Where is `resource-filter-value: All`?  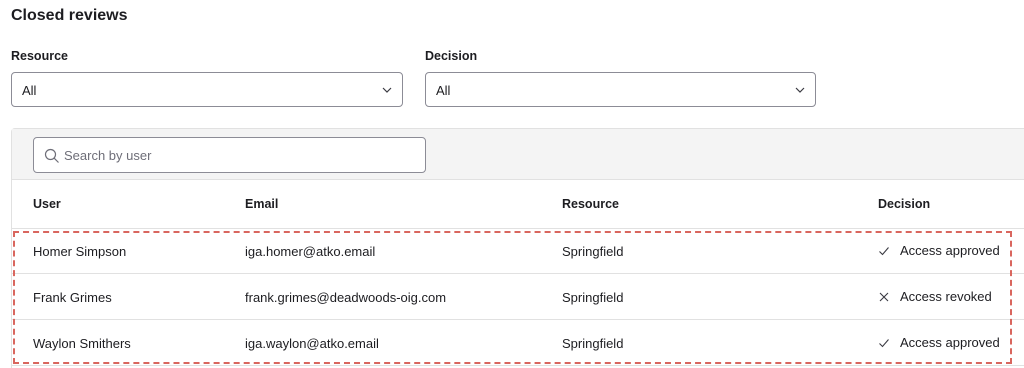 resource-filter-value: All is located at coordinates (29, 90).